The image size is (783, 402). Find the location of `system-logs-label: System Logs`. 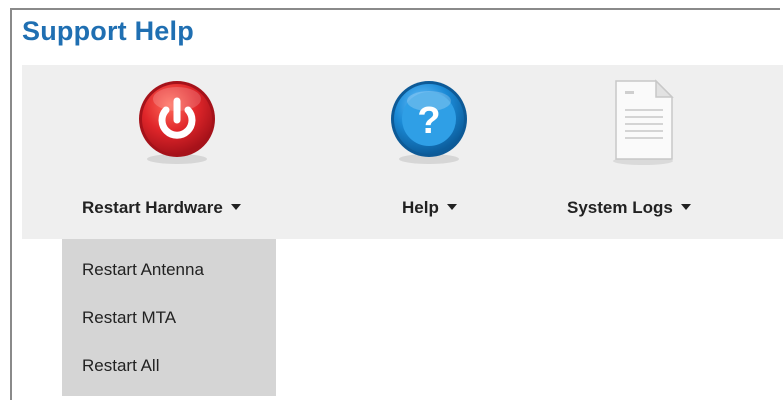

system-logs-label: System Logs is located at coordinates (629, 208).